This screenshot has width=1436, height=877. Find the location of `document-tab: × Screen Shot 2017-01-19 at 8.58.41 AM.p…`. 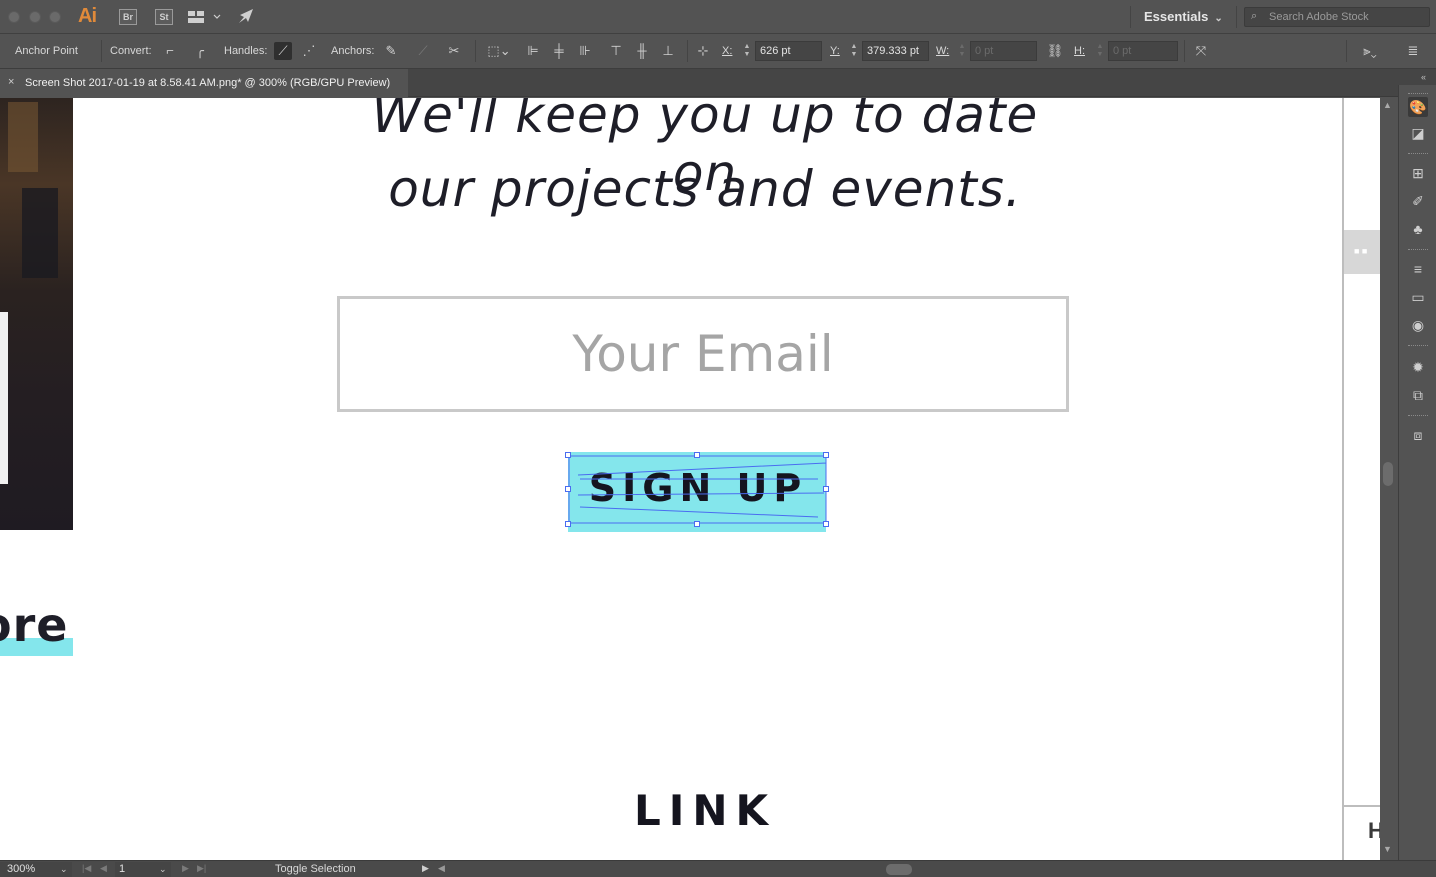

document-tab: × Screen Shot 2017-01-19 at 8.58.41 AM.p… is located at coordinates (204, 83).